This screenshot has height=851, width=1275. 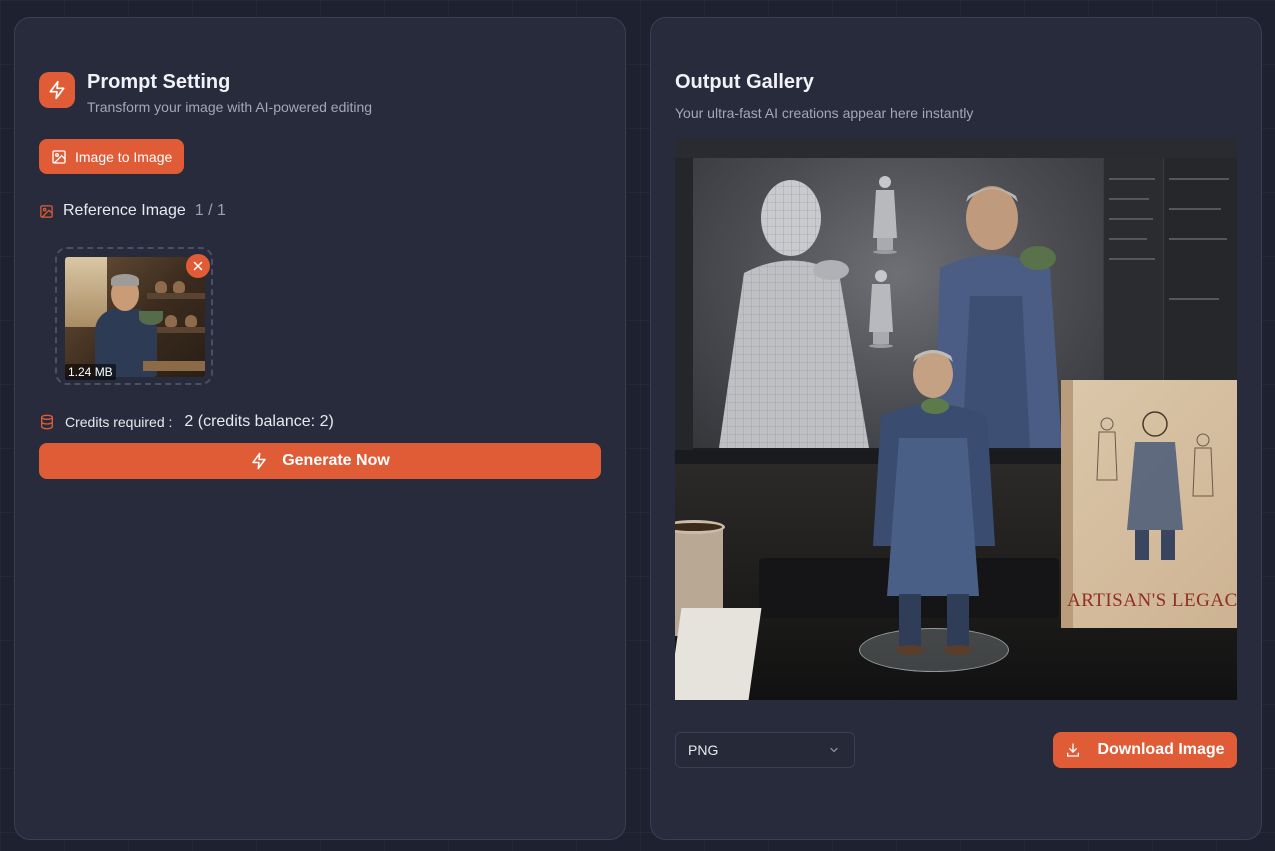 I want to click on credits-value: 2 (credits balance: 2), so click(x=259, y=421).